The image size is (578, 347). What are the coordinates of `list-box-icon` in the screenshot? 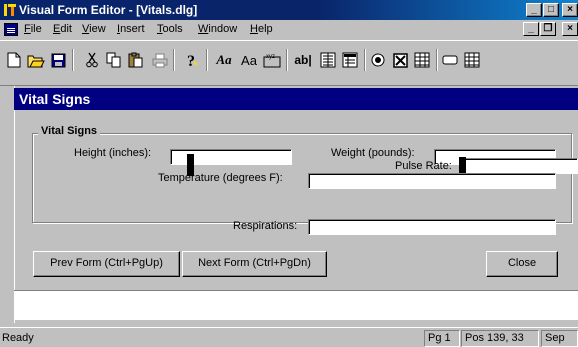 It's located at (328, 60).